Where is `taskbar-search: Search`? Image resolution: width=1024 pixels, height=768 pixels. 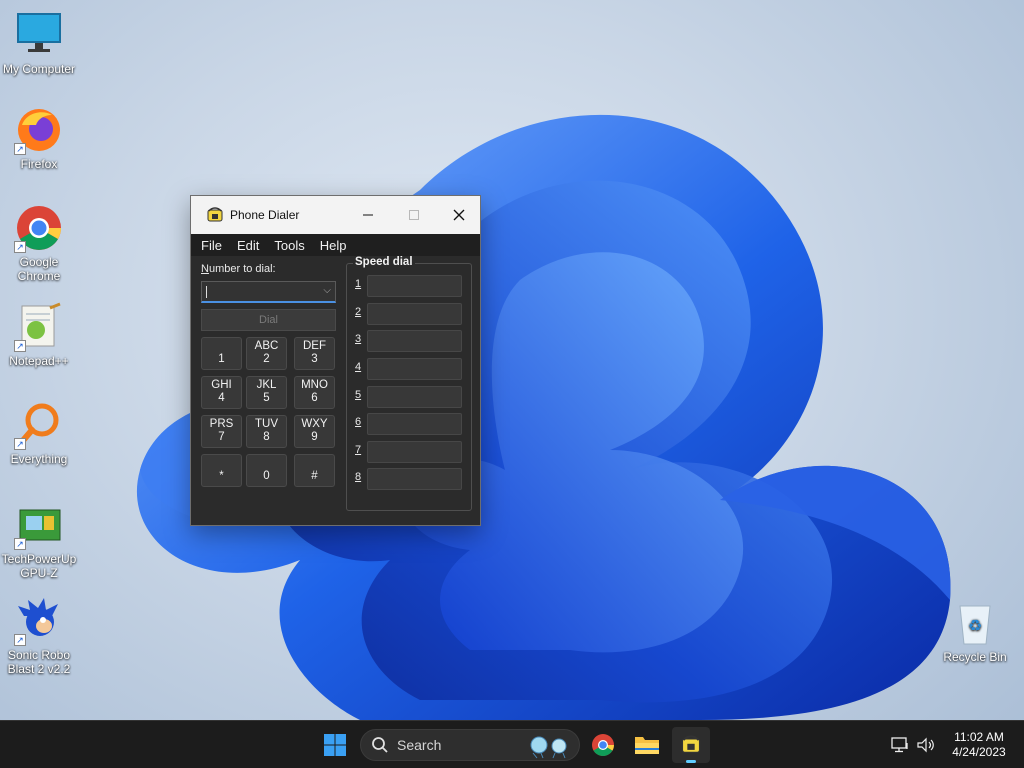 taskbar-search: Search is located at coordinates (470, 745).